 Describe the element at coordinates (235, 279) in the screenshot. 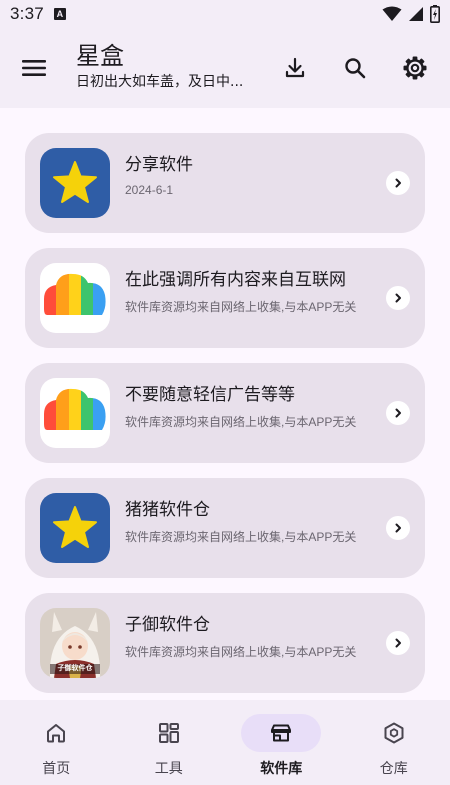

I see `item-title: 在此强调所有内容来自互联网` at that location.